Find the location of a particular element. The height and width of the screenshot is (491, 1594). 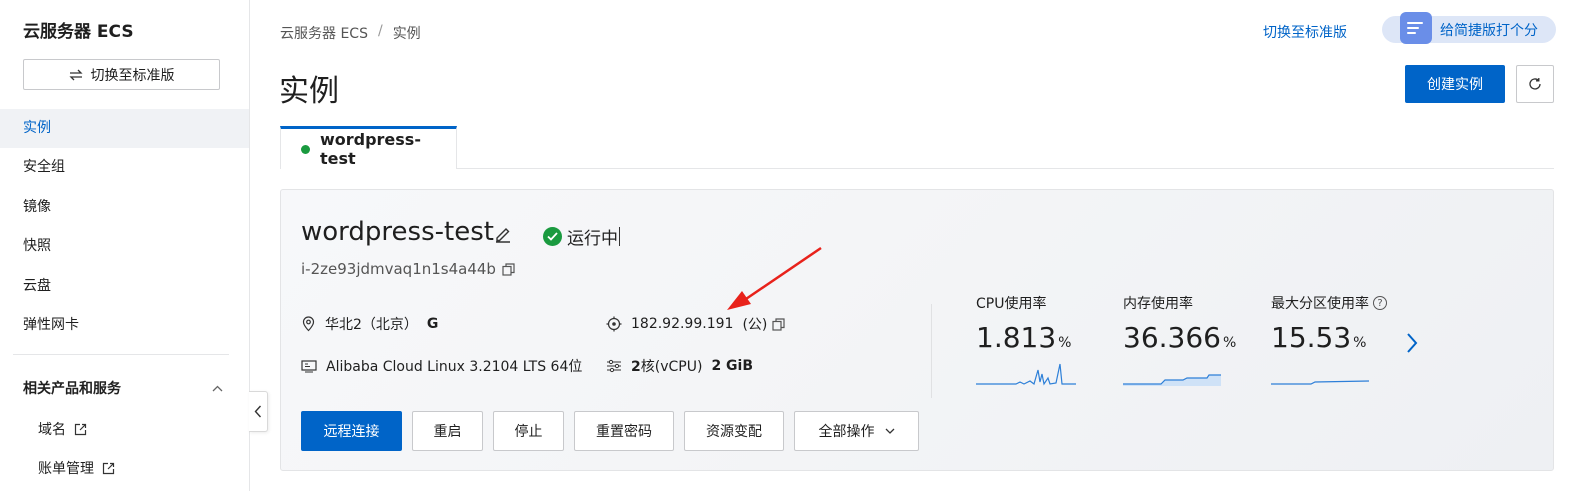

metric-disk-value: 15.53 is located at coordinates (1311, 337).